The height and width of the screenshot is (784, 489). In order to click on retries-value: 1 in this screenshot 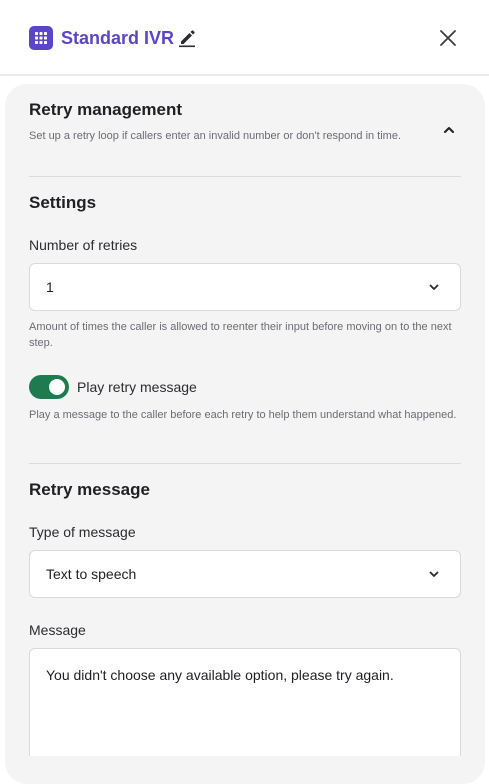, I will do `click(50, 287)`.